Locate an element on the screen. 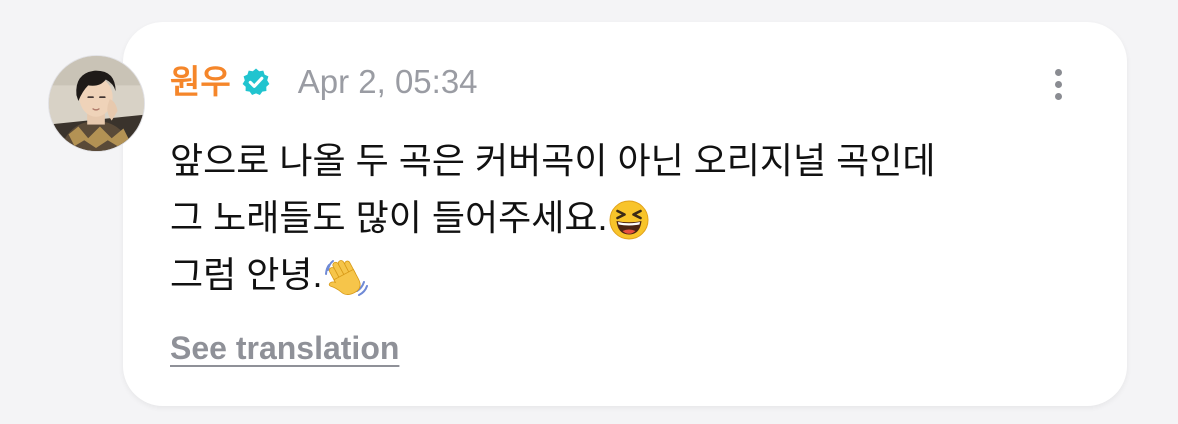 Image resolution: width=1178 pixels, height=424 pixels. author-avatar is located at coordinates (96, 103).